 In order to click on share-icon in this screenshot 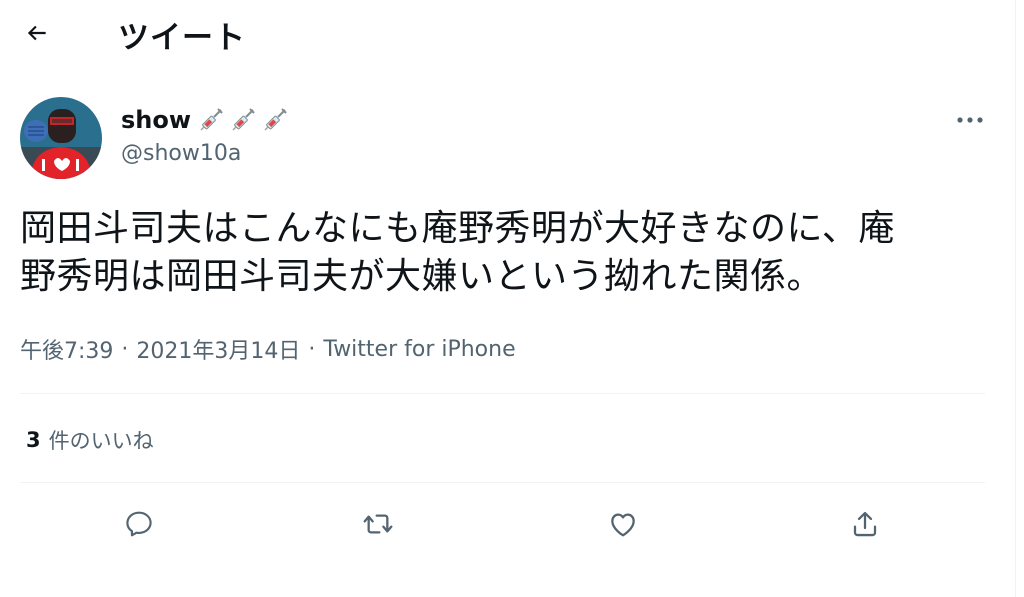, I will do `click(865, 524)`.